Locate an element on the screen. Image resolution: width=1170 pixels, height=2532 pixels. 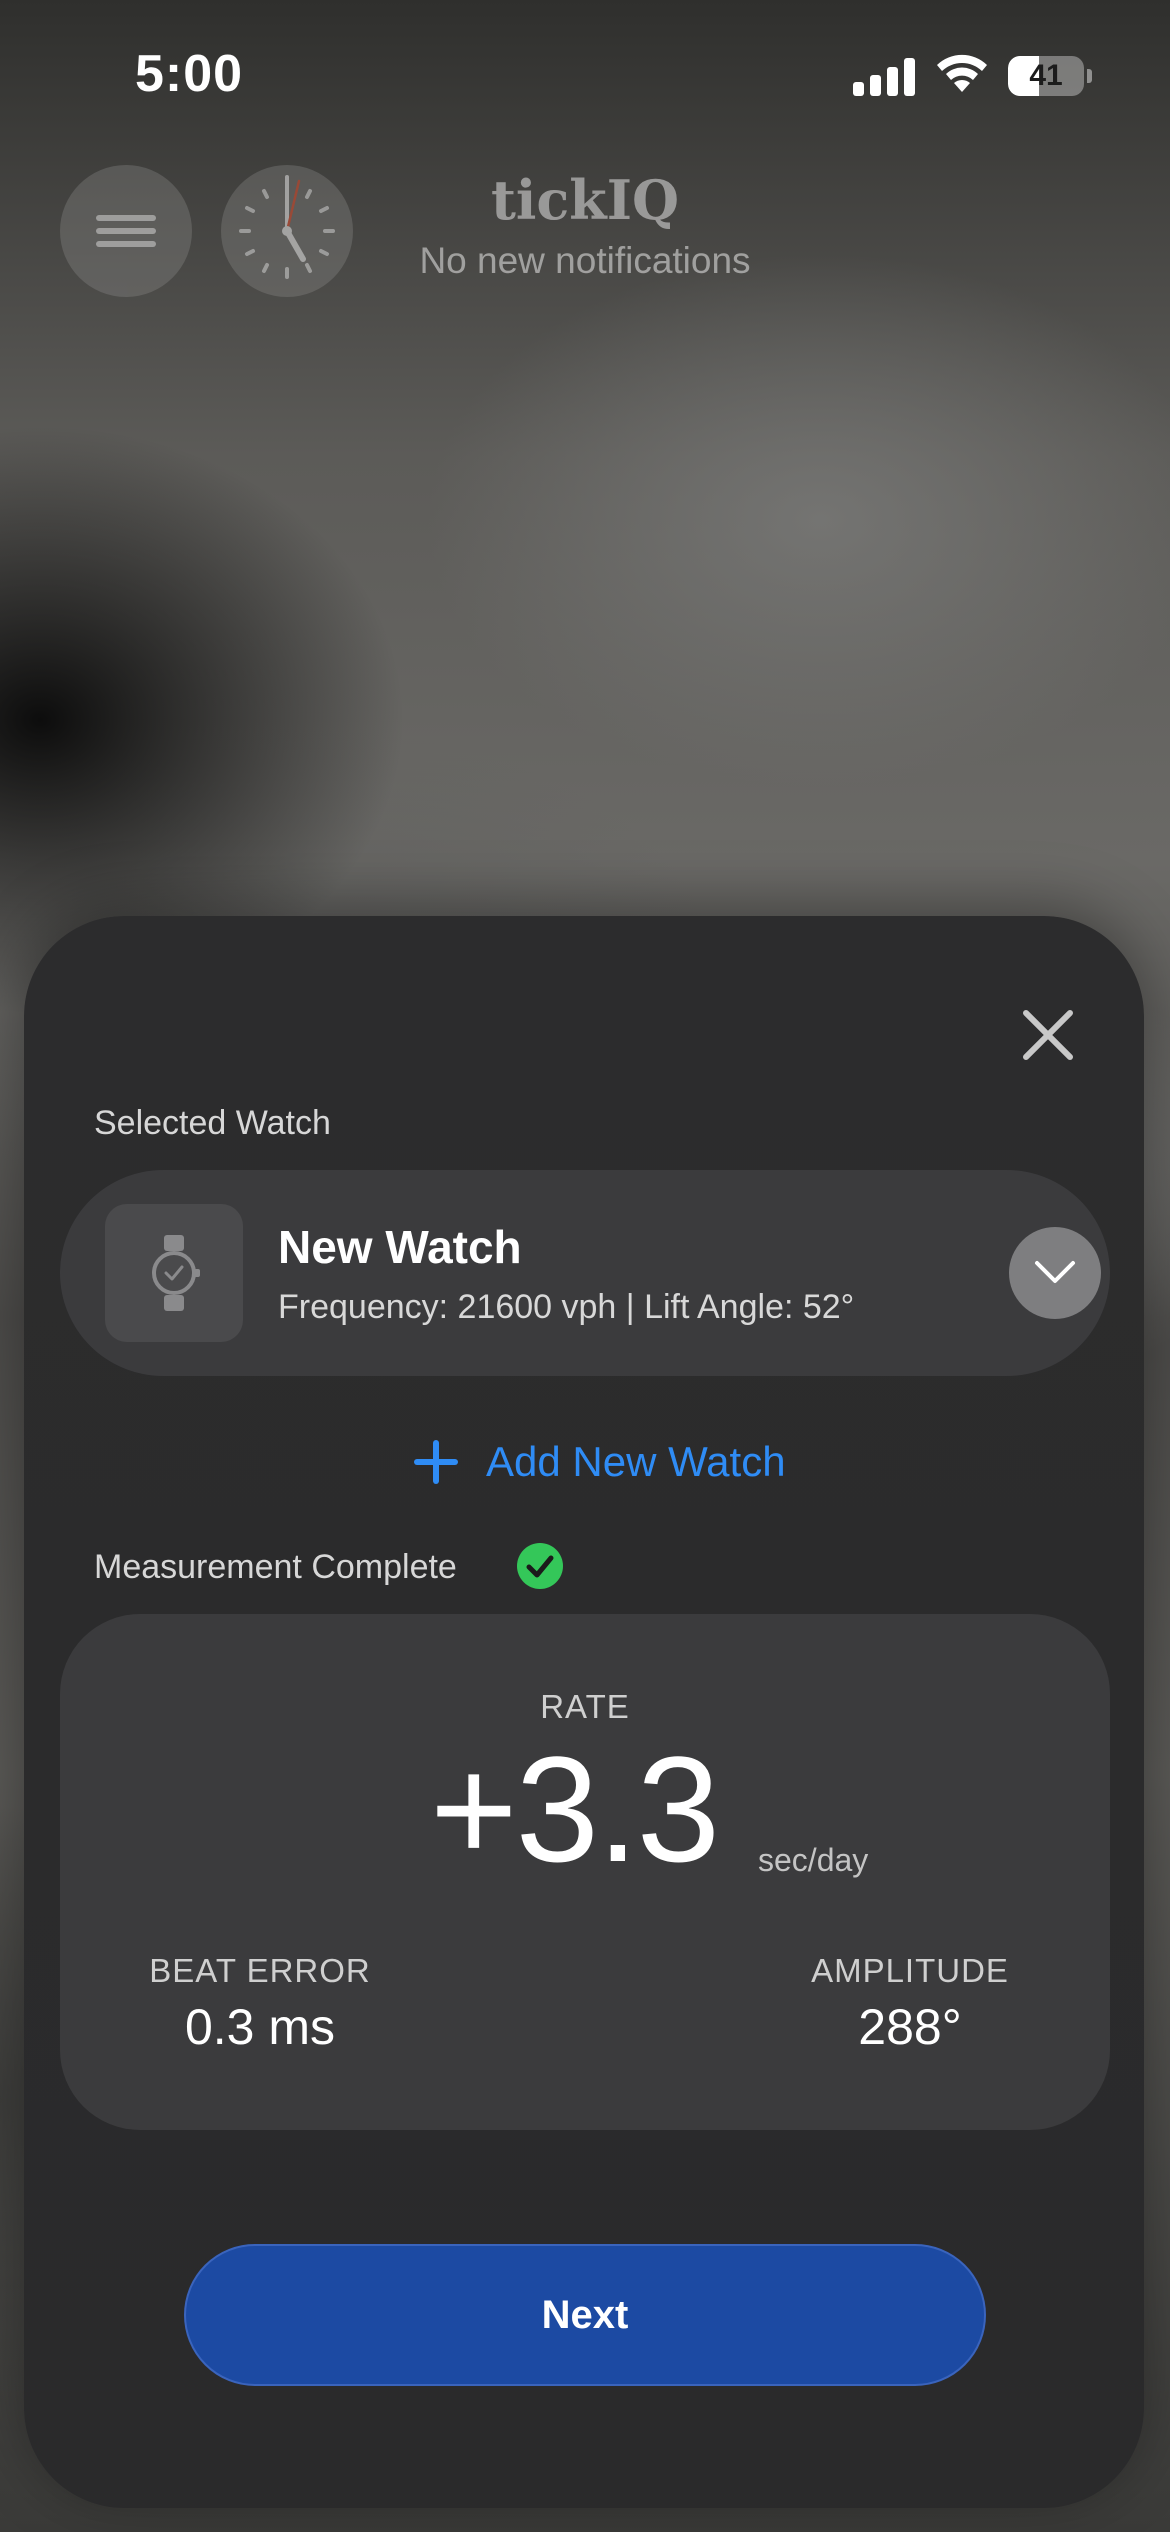
watch-dropdown-button is located at coordinates (1055, 1273).